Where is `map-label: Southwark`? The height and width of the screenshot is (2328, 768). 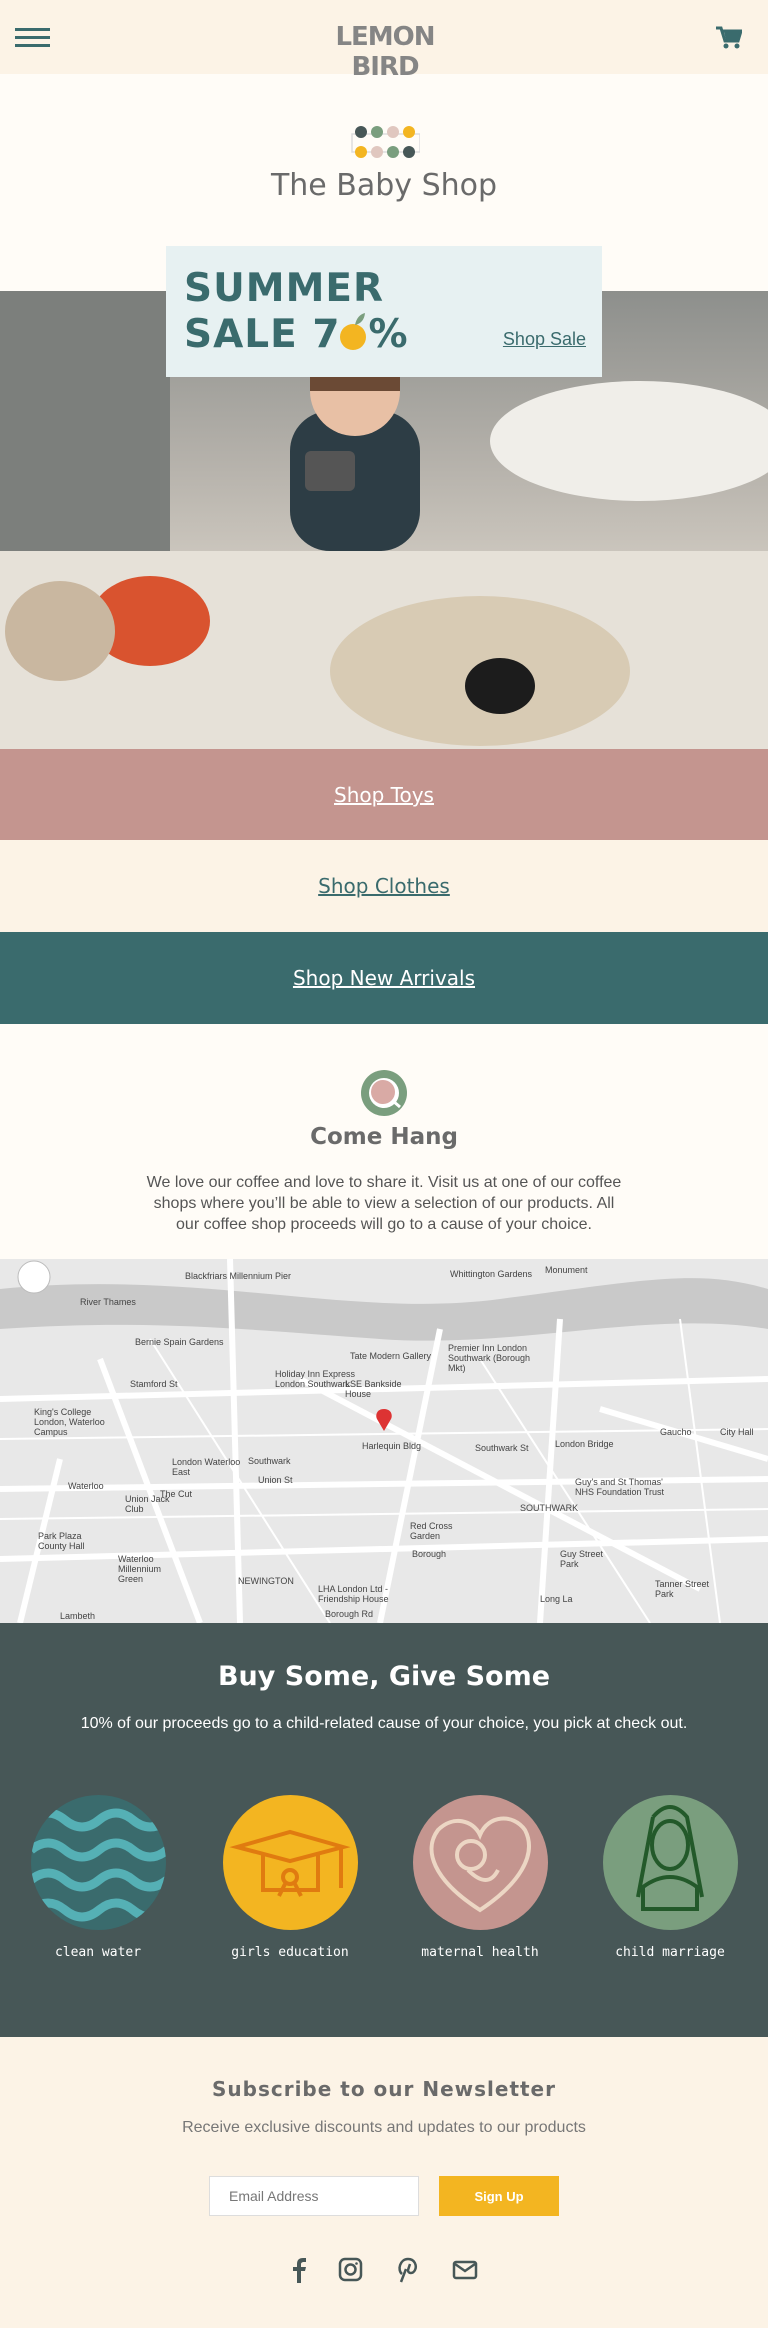
map-label: Southwark is located at coordinates (269, 1461).